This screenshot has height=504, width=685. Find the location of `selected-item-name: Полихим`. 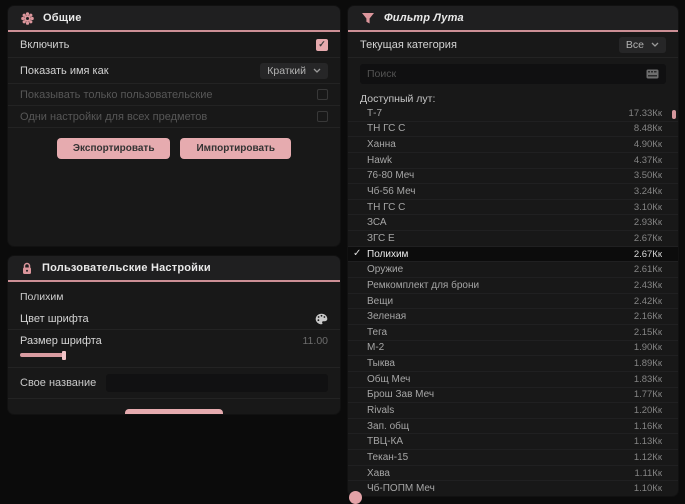

selected-item-name: Полихим is located at coordinates (42, 297).